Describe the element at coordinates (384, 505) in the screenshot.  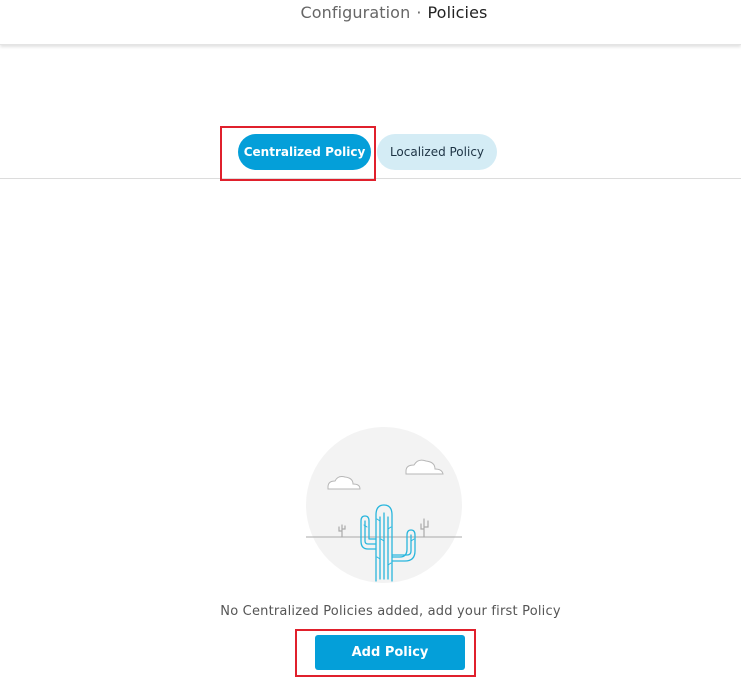
I see `cactus-desert-icon` at that location.